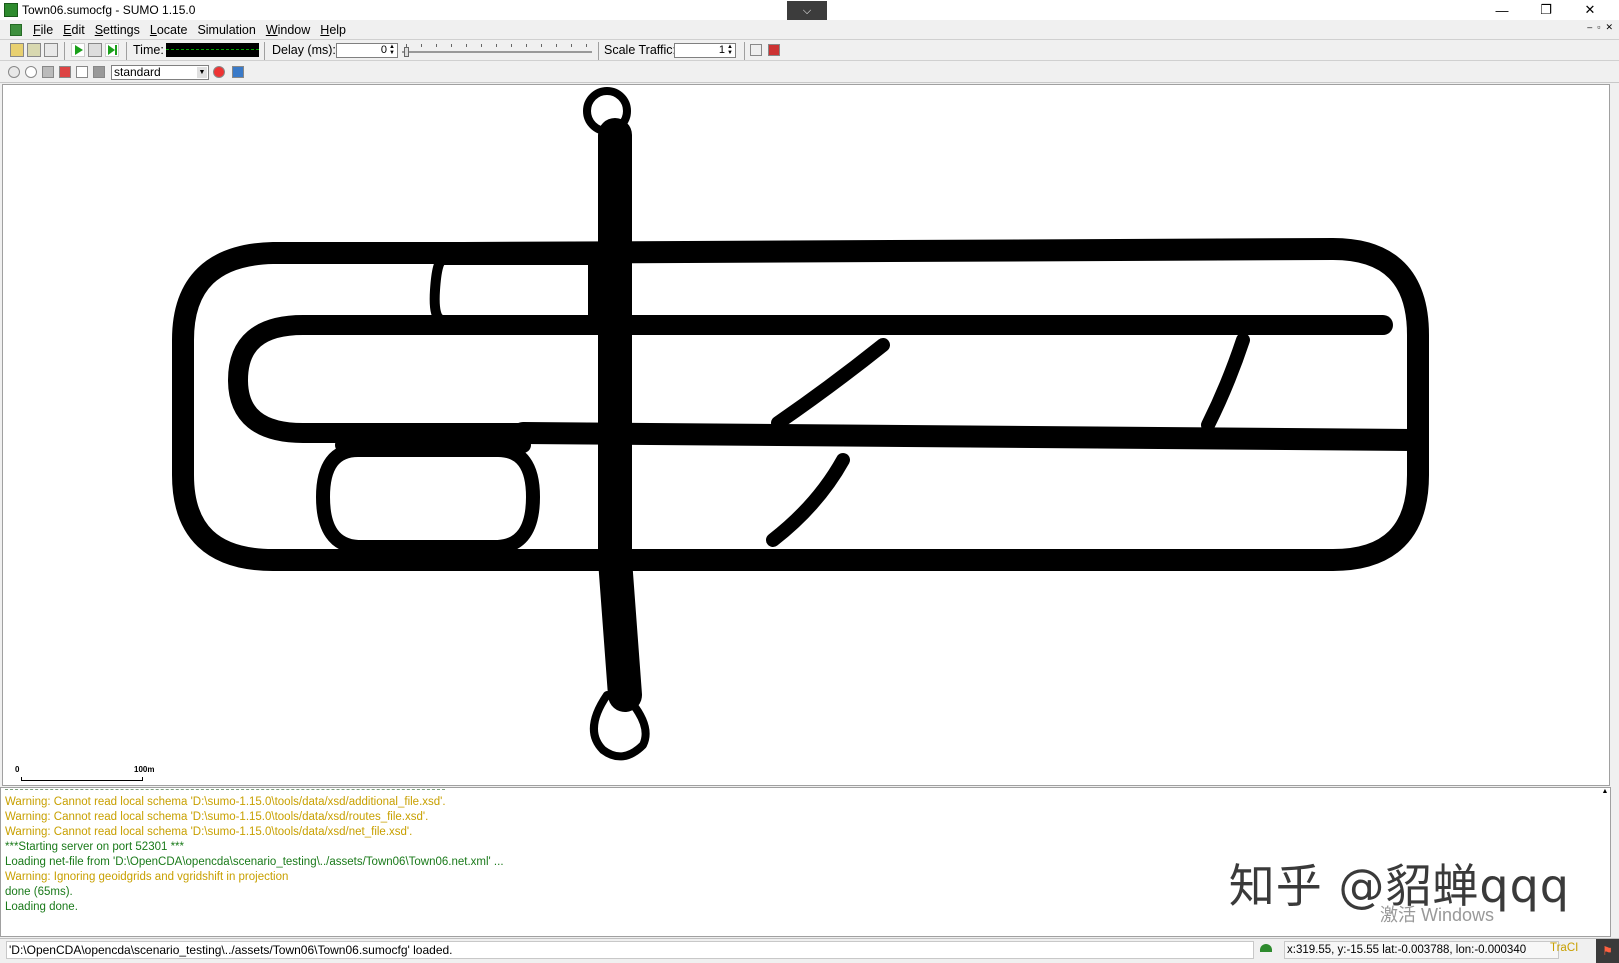  Describe the element at coordinates (74, 30) in the screenshot. I see `menu-edit: Edit` at that location.